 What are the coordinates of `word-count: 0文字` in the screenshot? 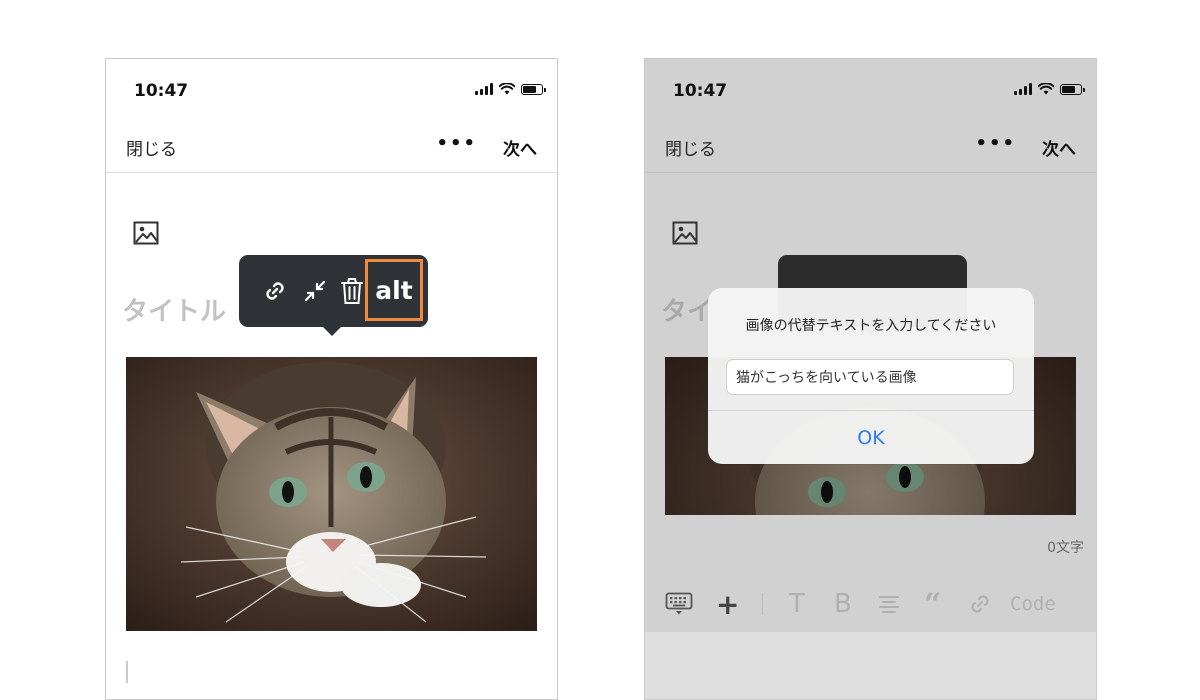 It's located at (1065, 548).